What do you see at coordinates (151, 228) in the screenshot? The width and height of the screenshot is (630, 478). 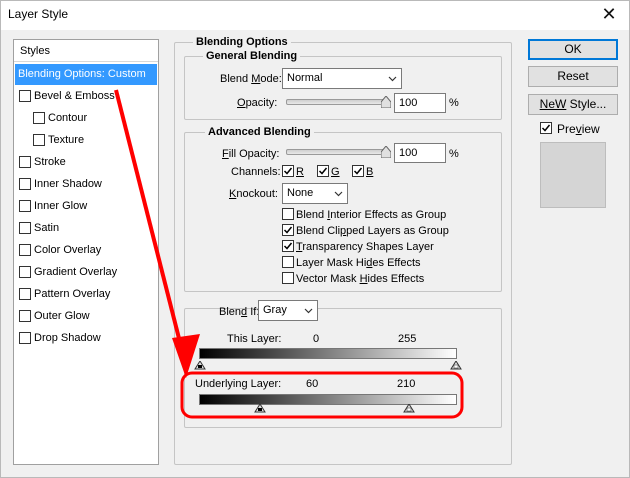 I see `annotation-arrow` at bounding box center [151, 228].